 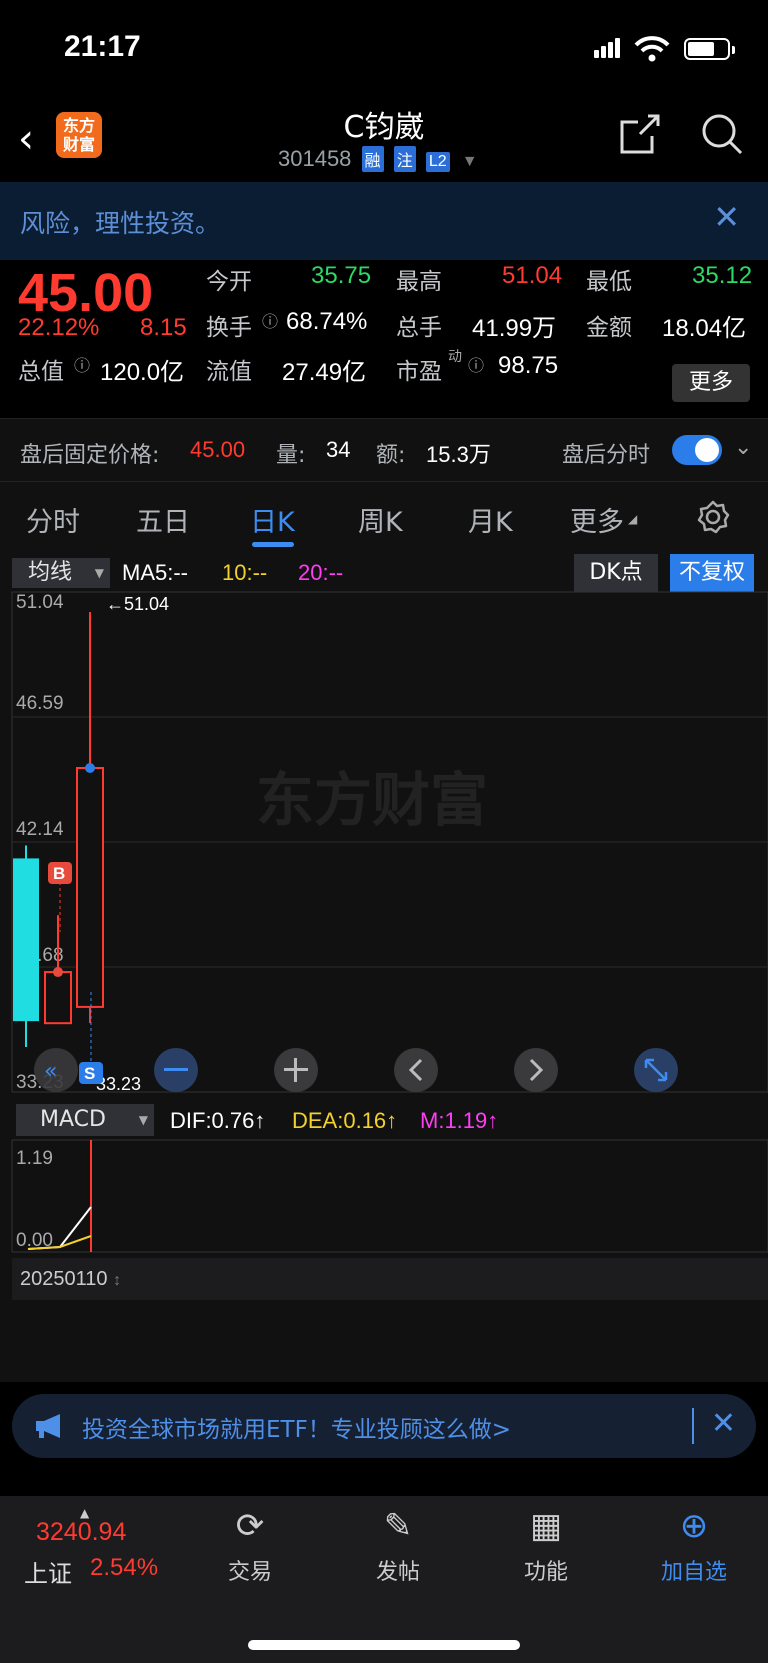 What do you see at coordinates (722, 275) in the screenshot?
I see `low-value: 35.12` at bounding box center [722, 275].